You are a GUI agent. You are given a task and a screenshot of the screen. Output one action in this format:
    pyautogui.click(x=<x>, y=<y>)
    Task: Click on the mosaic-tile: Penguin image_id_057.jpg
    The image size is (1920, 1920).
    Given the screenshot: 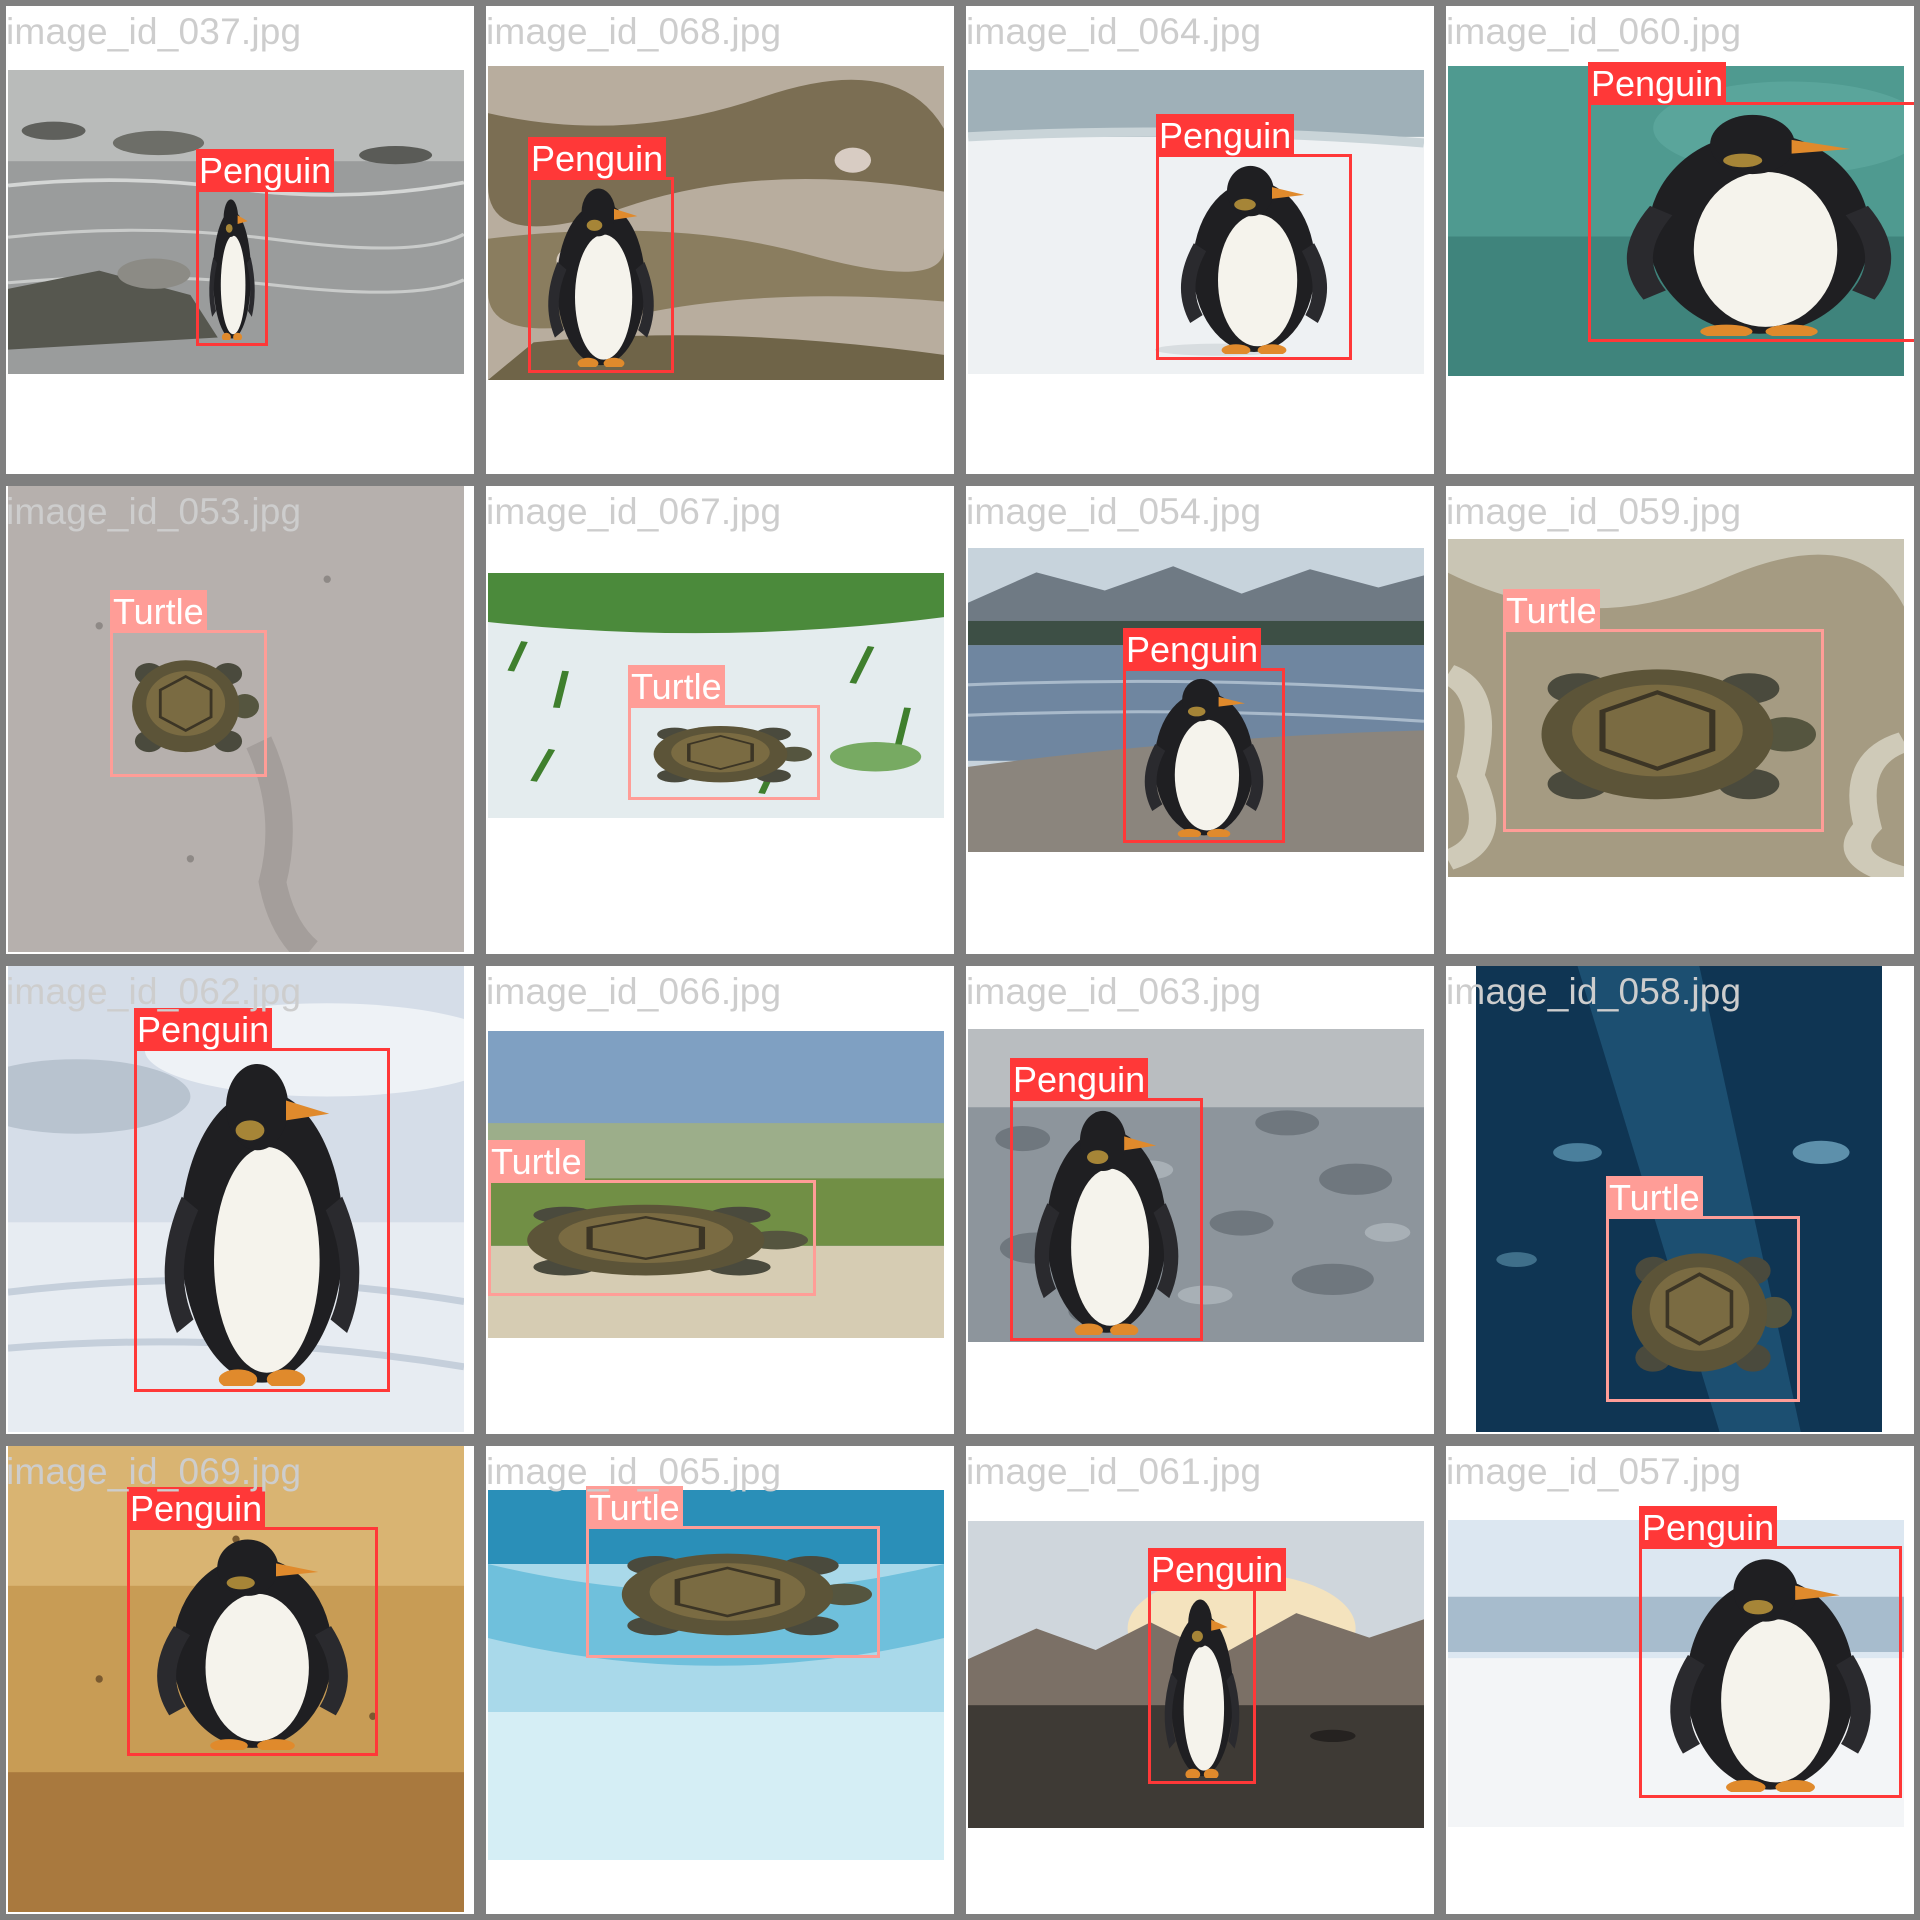 What is the action you would take?
    pyautogui.click(x=1680, y=1680)
    